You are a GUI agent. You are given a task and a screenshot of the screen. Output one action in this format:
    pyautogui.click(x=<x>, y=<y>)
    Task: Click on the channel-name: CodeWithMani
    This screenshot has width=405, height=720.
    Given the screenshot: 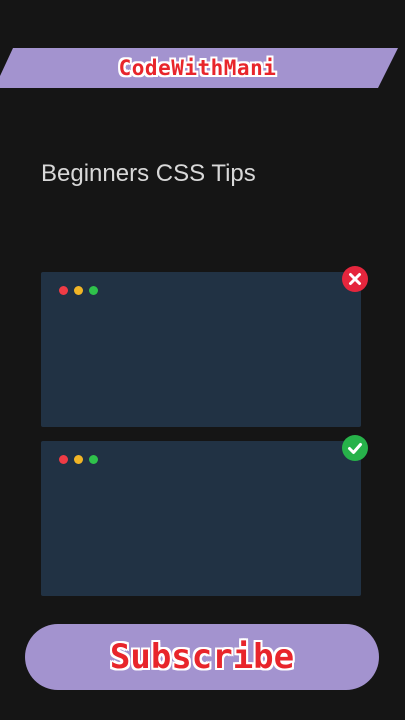 What is the action you would take?
    pyautogui.click(x=197, y=68)
    